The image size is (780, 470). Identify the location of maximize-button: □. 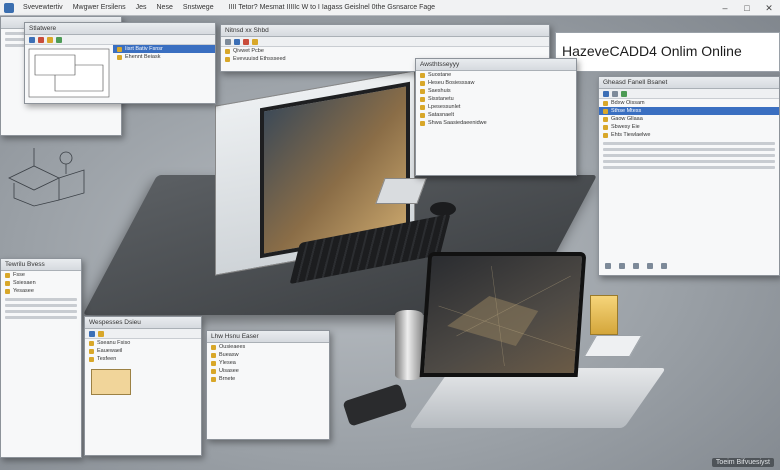
(747, 8).